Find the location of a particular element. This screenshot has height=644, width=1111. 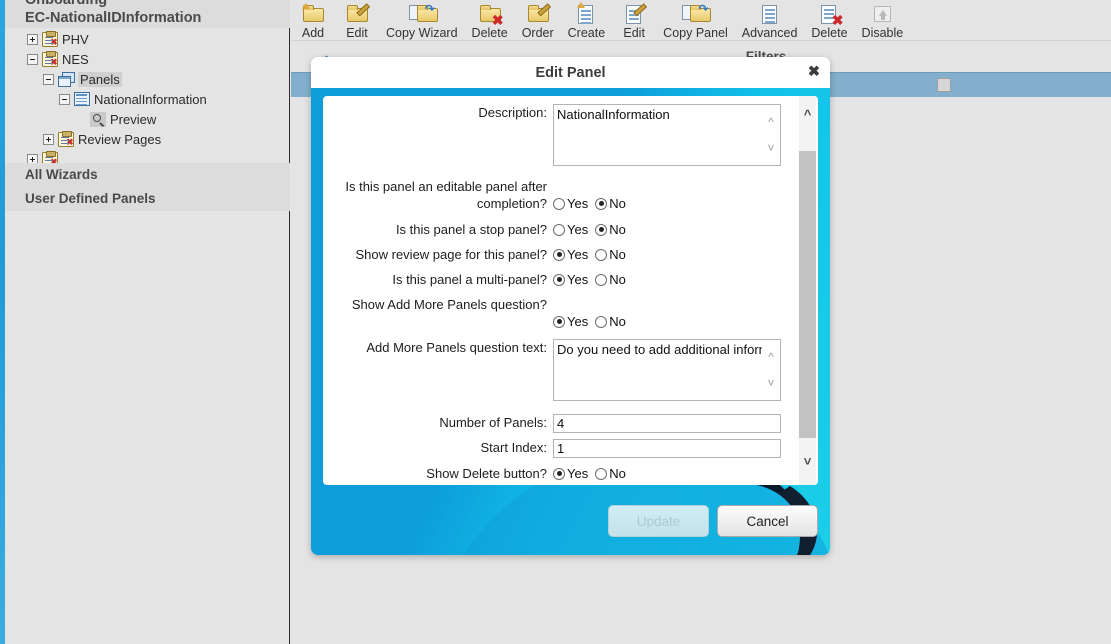

toolbar-button-delete-panel: ✖ Delete is located at coordinates (829, 20).